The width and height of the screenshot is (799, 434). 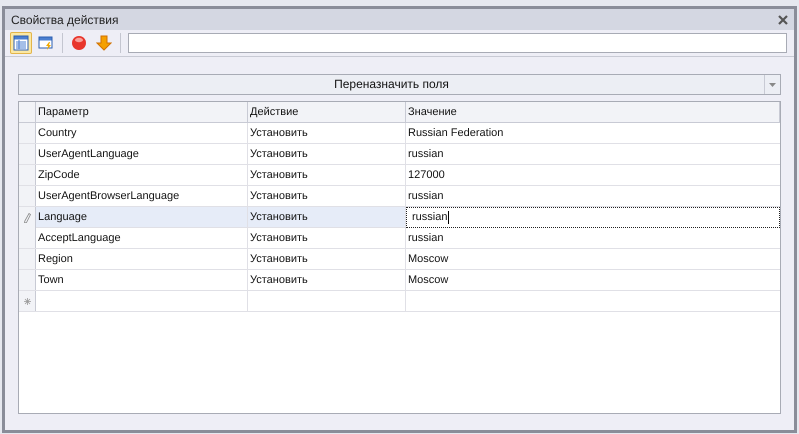 I want to click on stop-icon, so click(x=79, y=43).